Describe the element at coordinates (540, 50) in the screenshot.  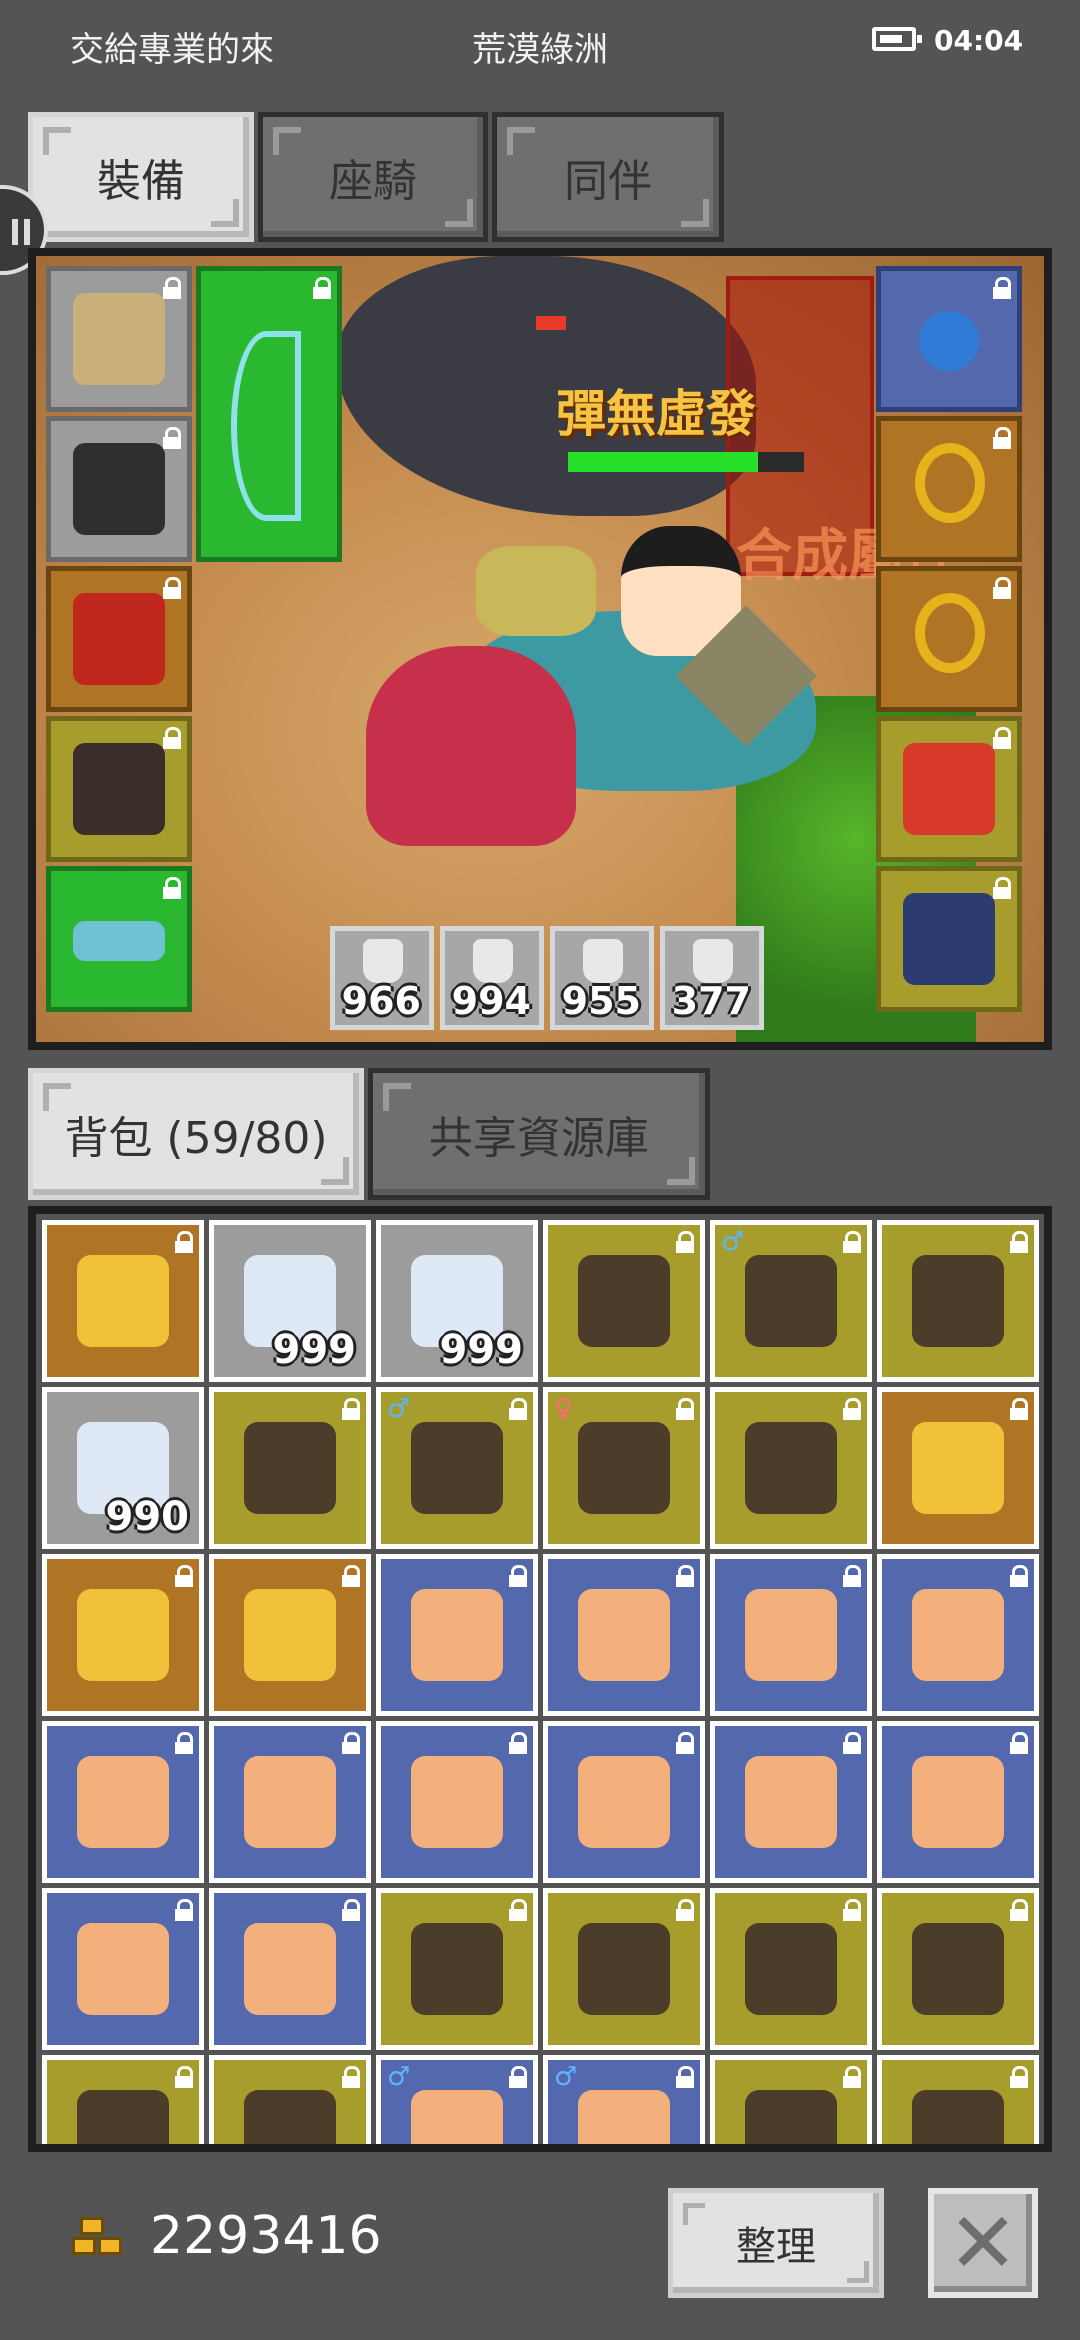
I see `location-name: 荒漠綠洲` at that location.